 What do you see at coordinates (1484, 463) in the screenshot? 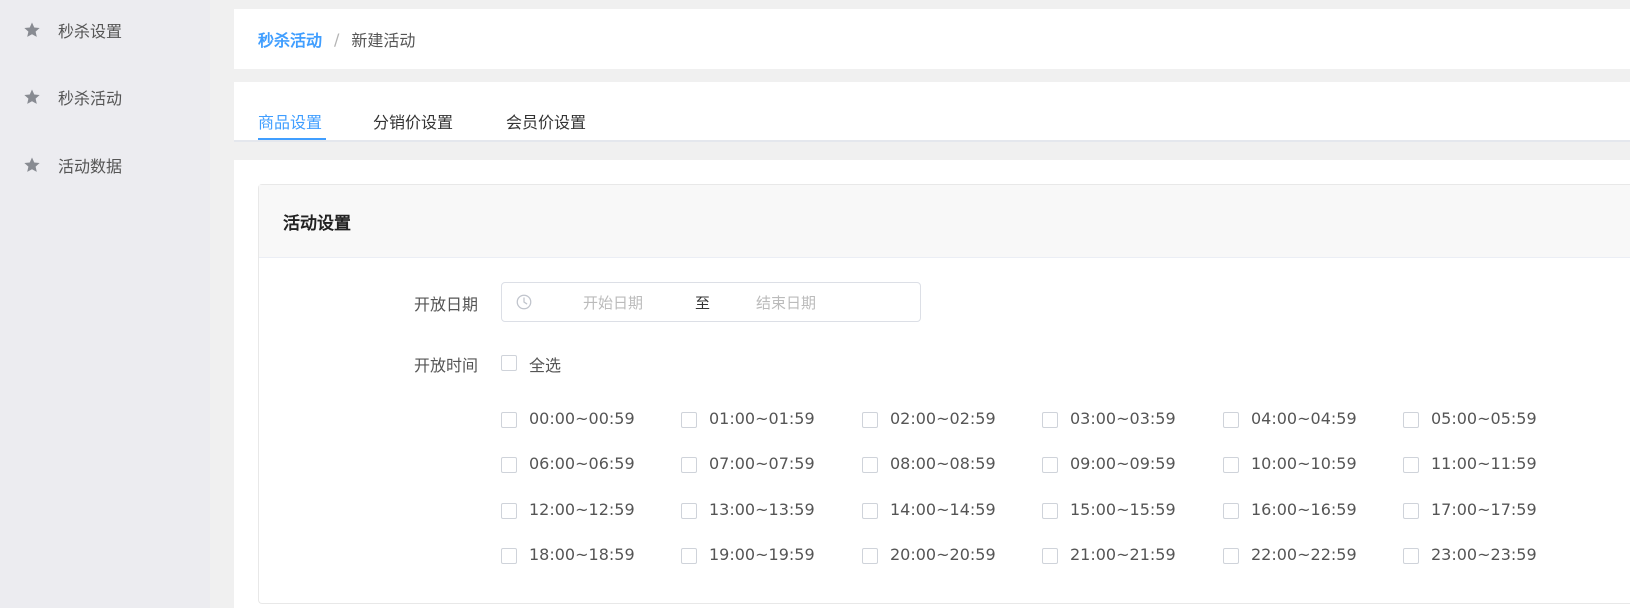
I see `time-slot-label: 11:00~11:59` at bounding box center [1484, 463].